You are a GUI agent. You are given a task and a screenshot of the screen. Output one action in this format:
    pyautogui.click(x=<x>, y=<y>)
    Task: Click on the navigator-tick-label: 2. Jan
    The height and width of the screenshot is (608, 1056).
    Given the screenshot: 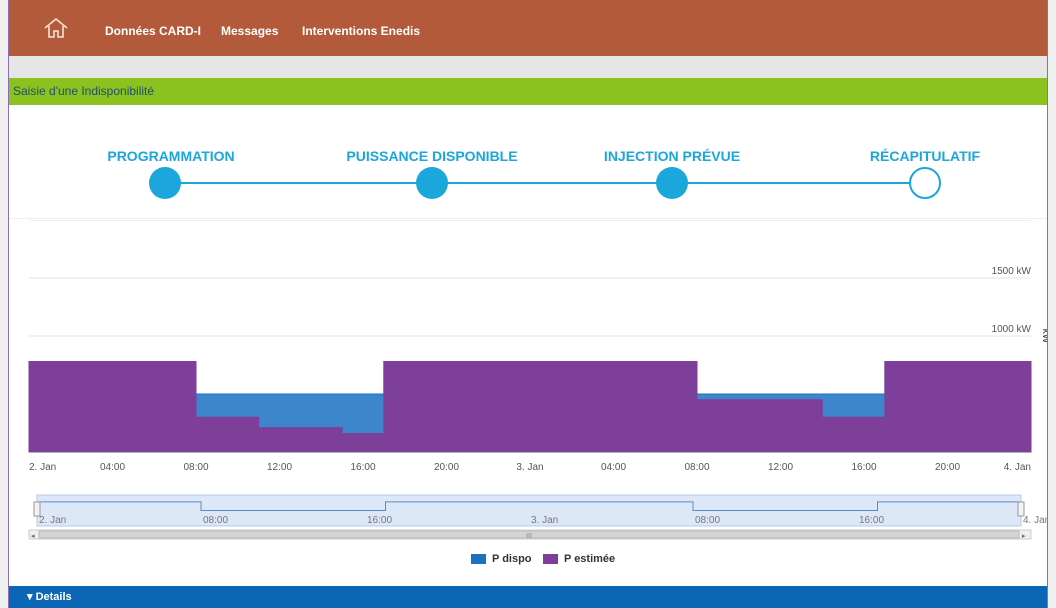 What is the action you would take?
    pyautogui.click(x=52, y=520)
    